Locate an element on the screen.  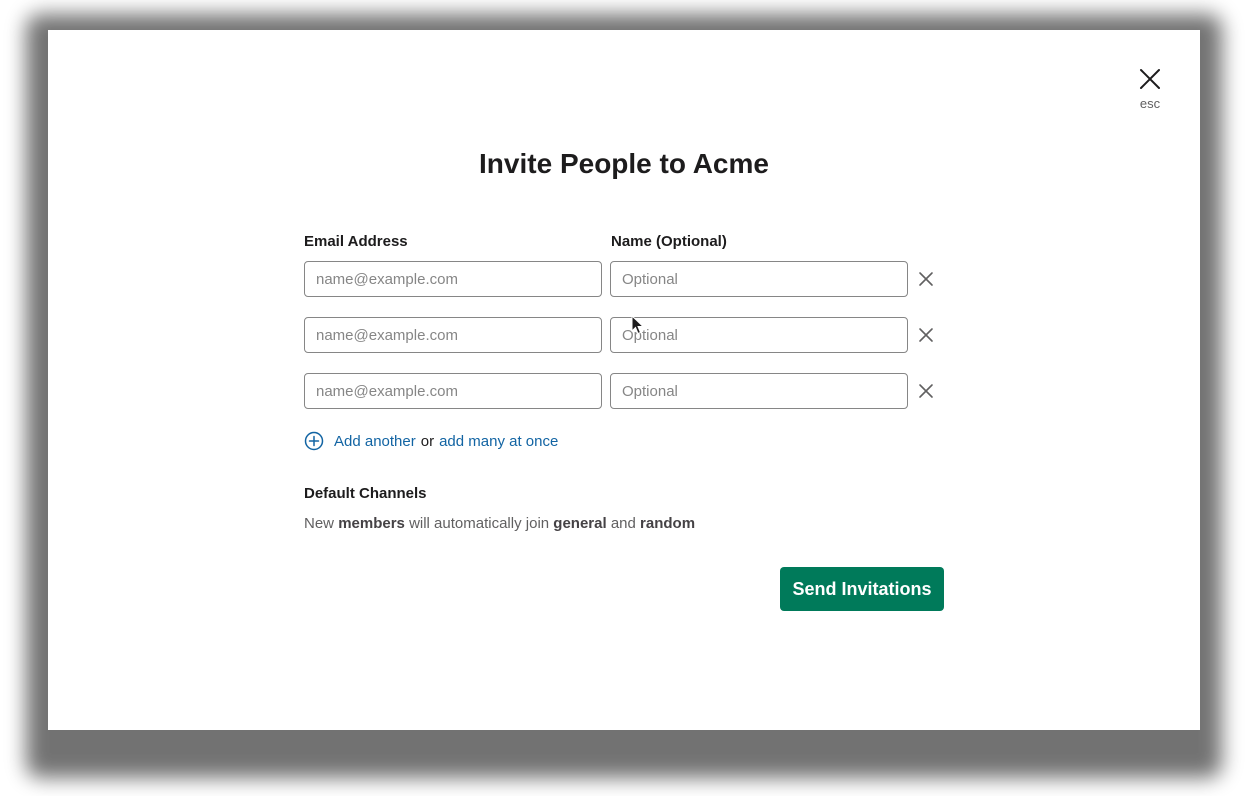
plus-circle-icon is located at coordinates (314, 441).